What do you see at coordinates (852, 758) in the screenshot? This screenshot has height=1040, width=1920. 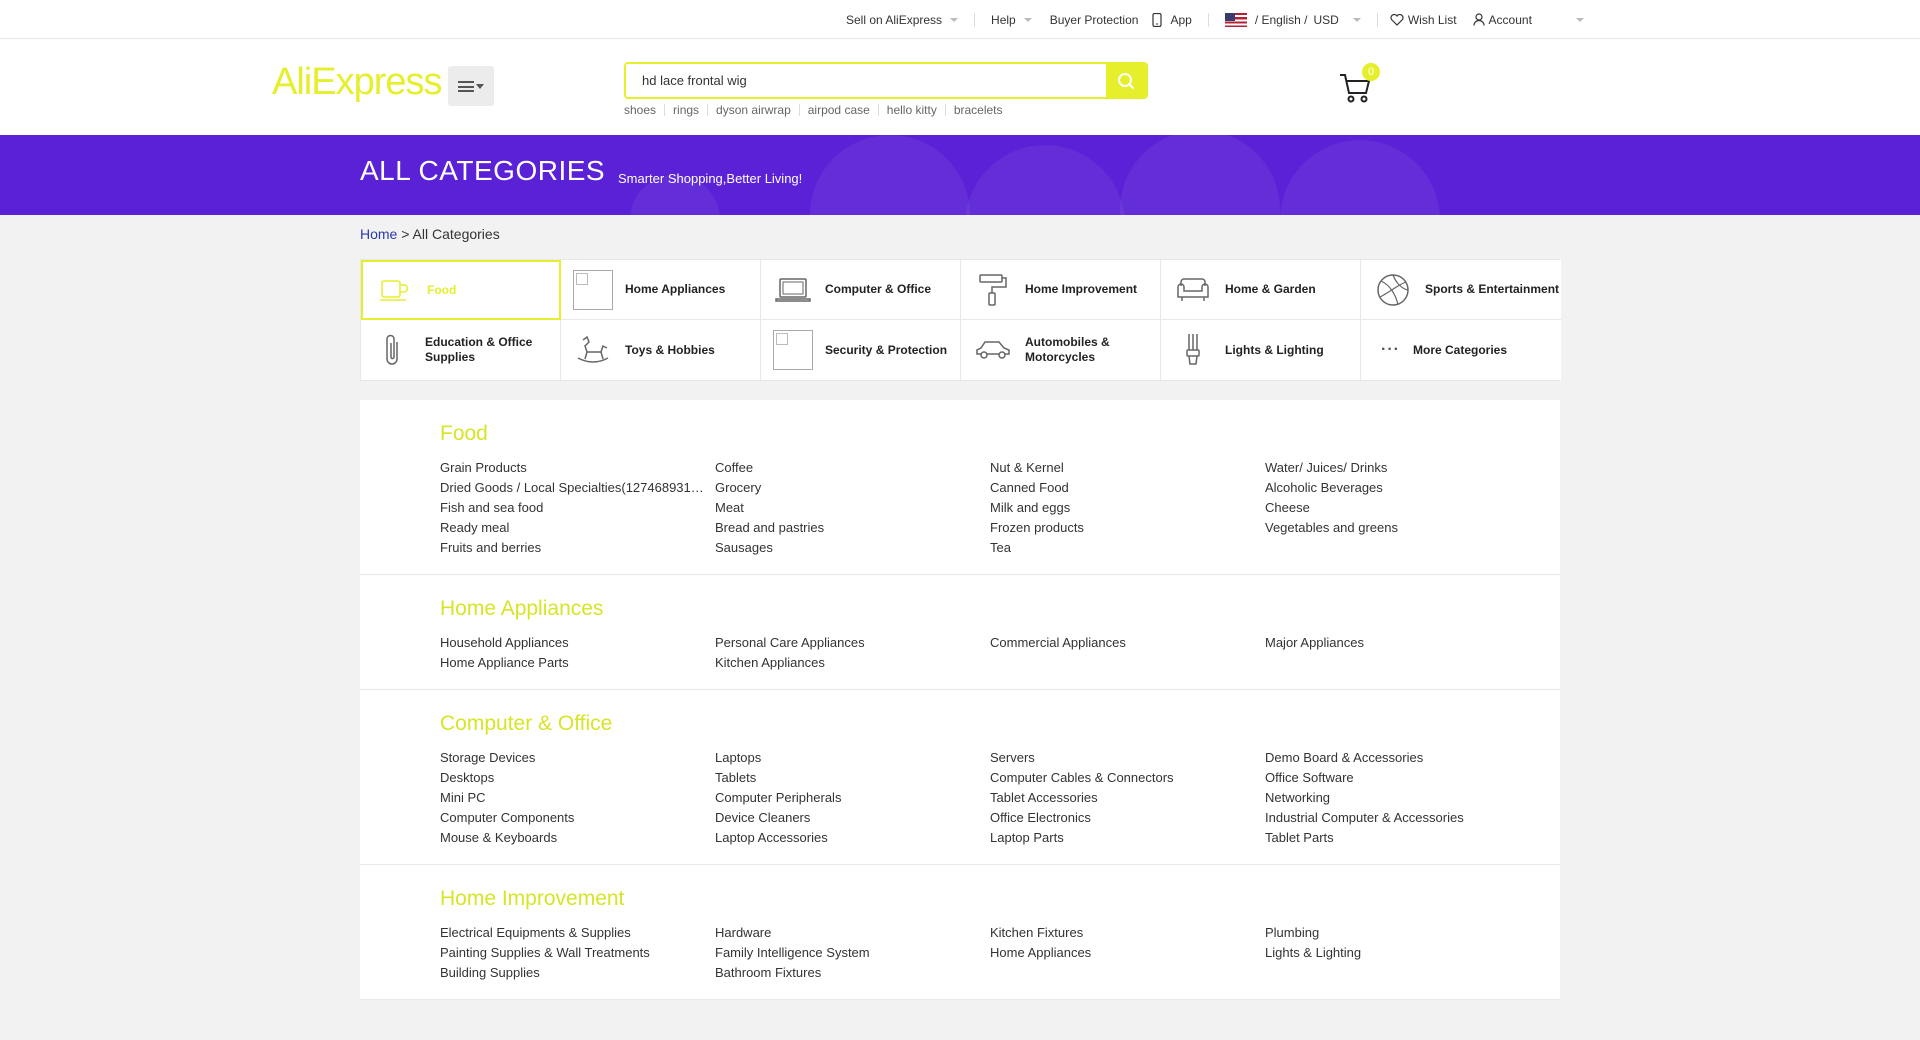 I see `subcategory-link: Laptops` at bounding box center [852, 758].